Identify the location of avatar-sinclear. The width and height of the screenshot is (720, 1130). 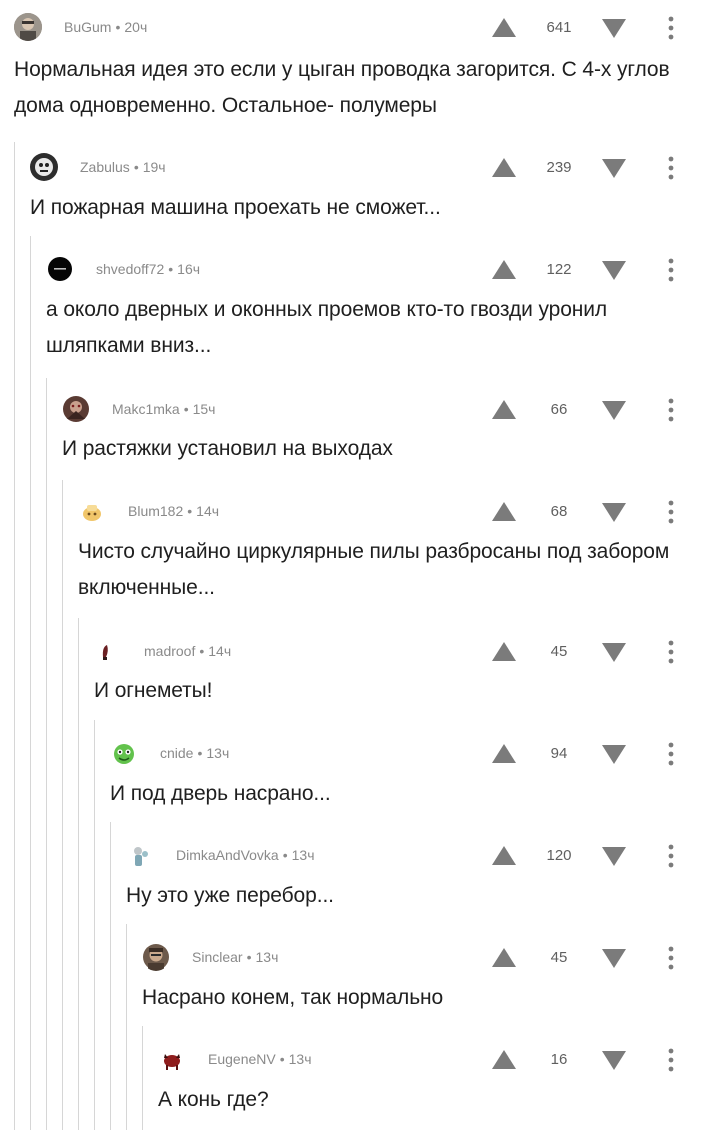
(156, 957).